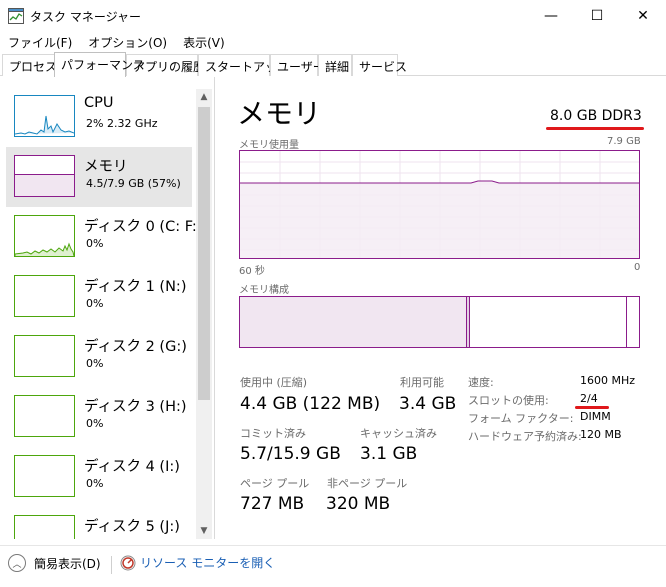 This screenshot has height=587, width=666. I want to click on menu-bar: ファイル(F) オプション(O) 表示(V), so click(116, 42).